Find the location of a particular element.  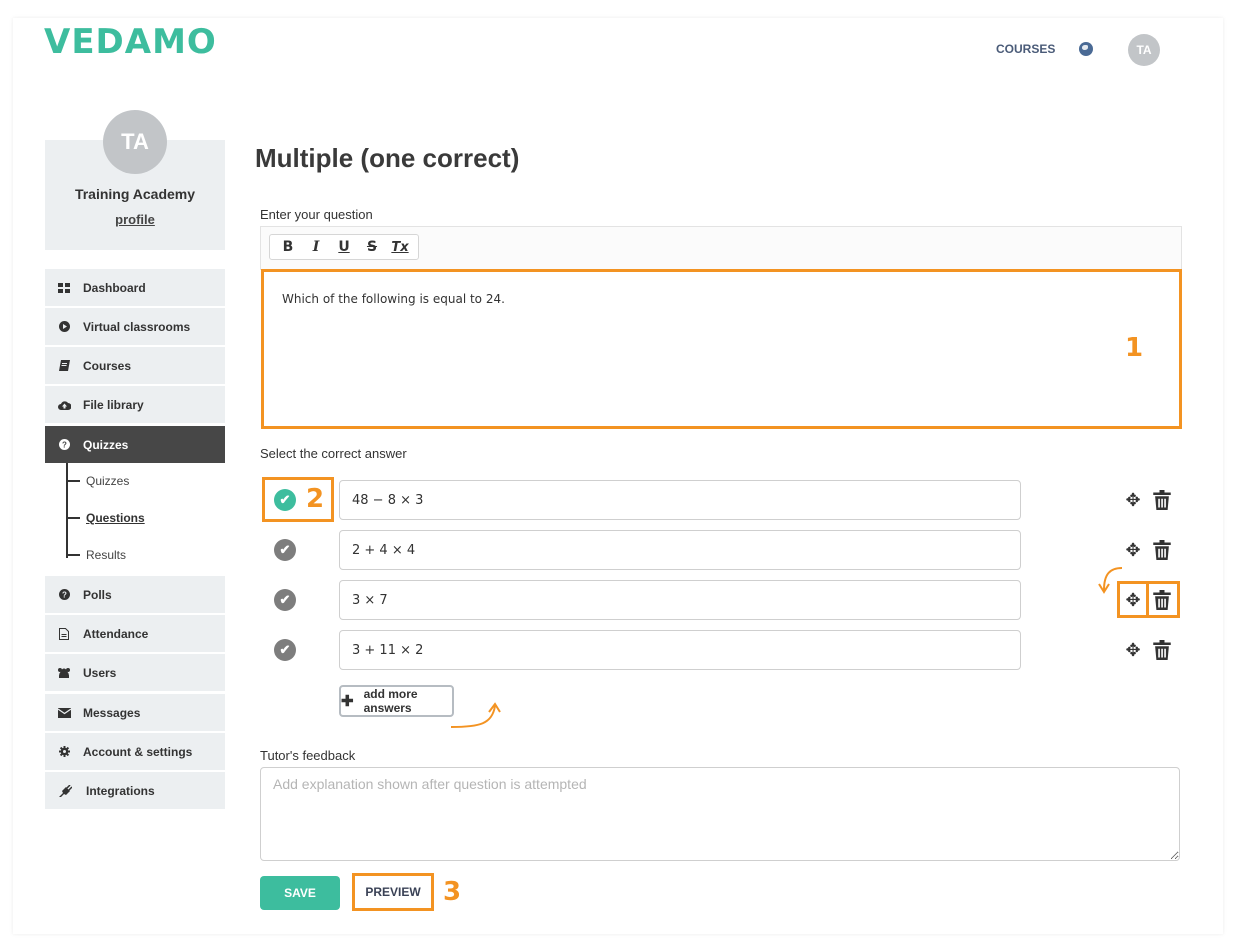

submenu-item-questions: Questions is located at coordinates (105, 518).